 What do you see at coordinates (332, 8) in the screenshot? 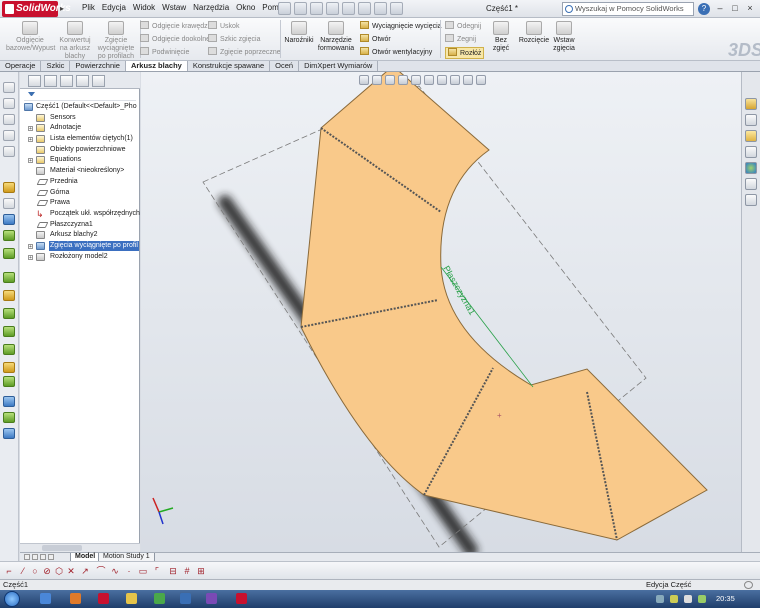
I see `print-icon` at bounding box center [332, 8].